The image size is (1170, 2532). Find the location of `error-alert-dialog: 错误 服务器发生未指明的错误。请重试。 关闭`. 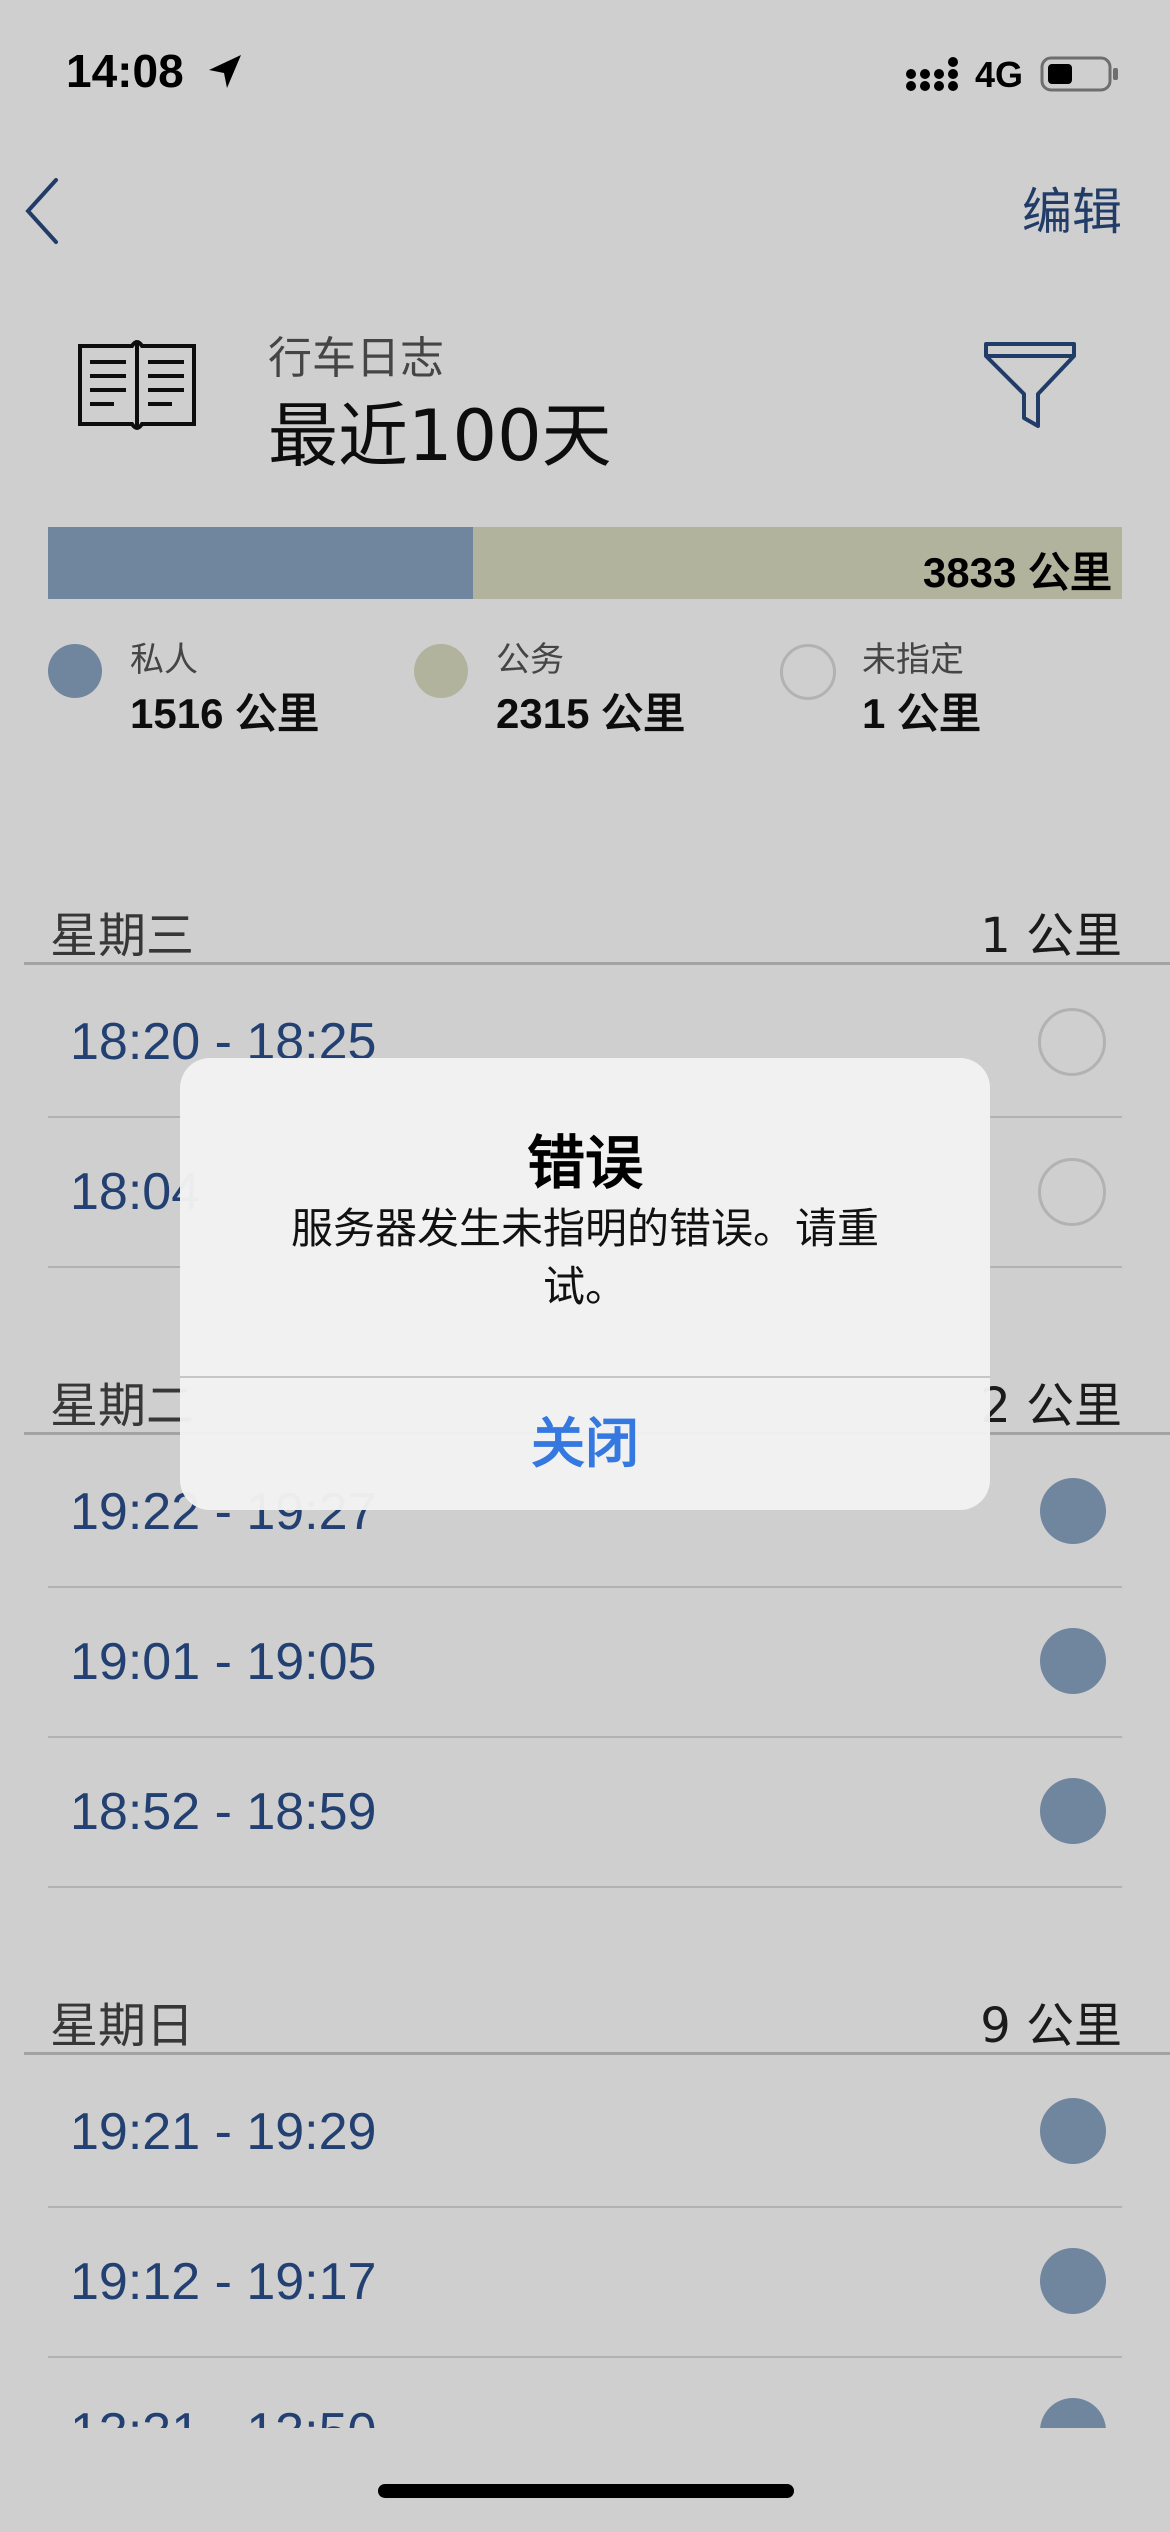

error-alert-dialog: 错误 服务器发生未指明的错误。请重试。 关闭 is located at coordinates (585, 1284).